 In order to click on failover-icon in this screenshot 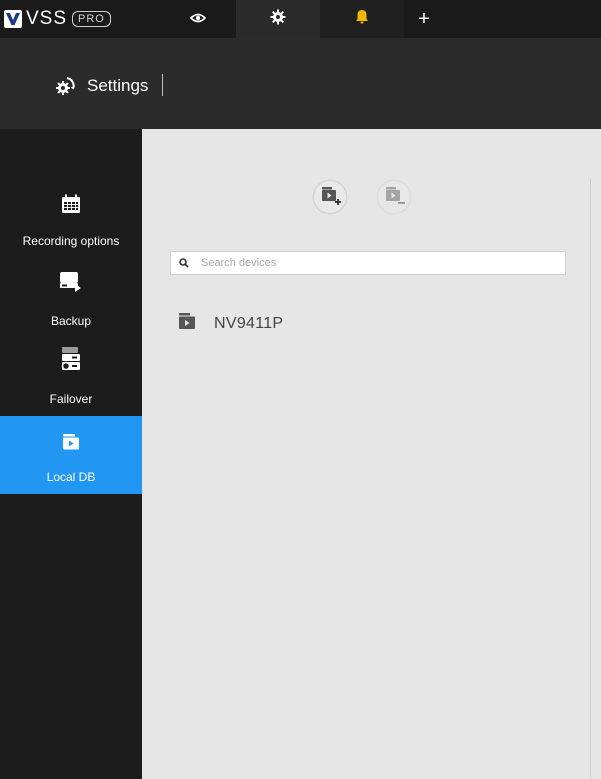, I will do `click(71, 361)`.